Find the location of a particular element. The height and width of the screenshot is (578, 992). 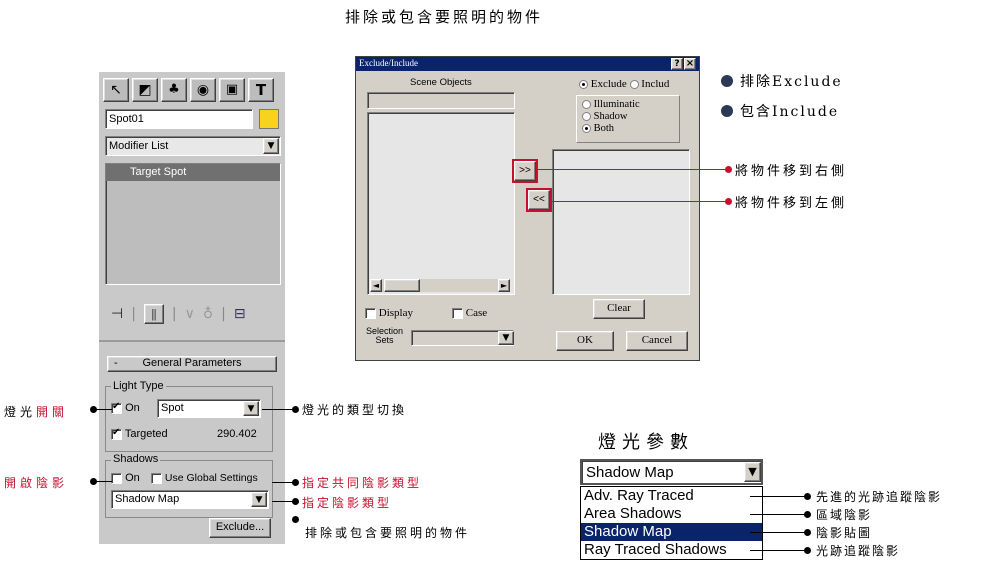

modifier-list-arrow-icon: ▼ is located at coordinates (271, 146).